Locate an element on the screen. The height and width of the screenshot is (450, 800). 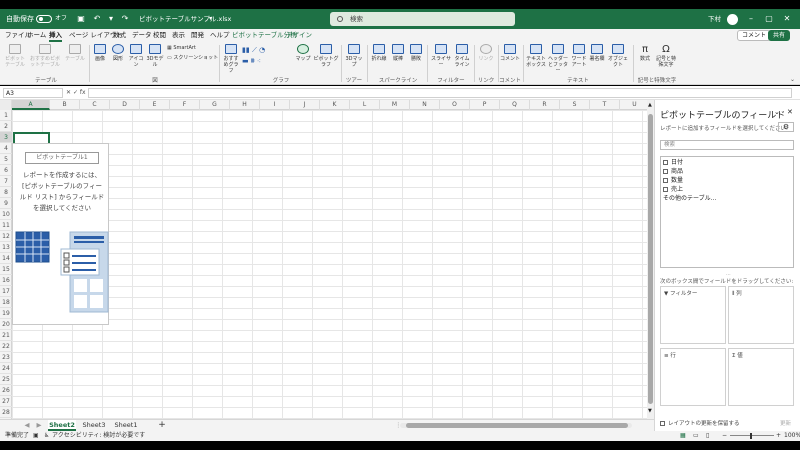
column-header-b: B is located at coordinates (65, 105).